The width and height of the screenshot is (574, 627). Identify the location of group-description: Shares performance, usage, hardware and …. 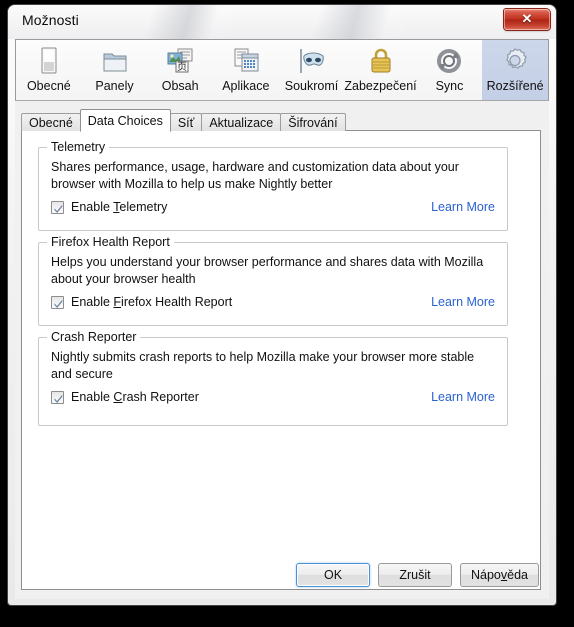
(255, 175).